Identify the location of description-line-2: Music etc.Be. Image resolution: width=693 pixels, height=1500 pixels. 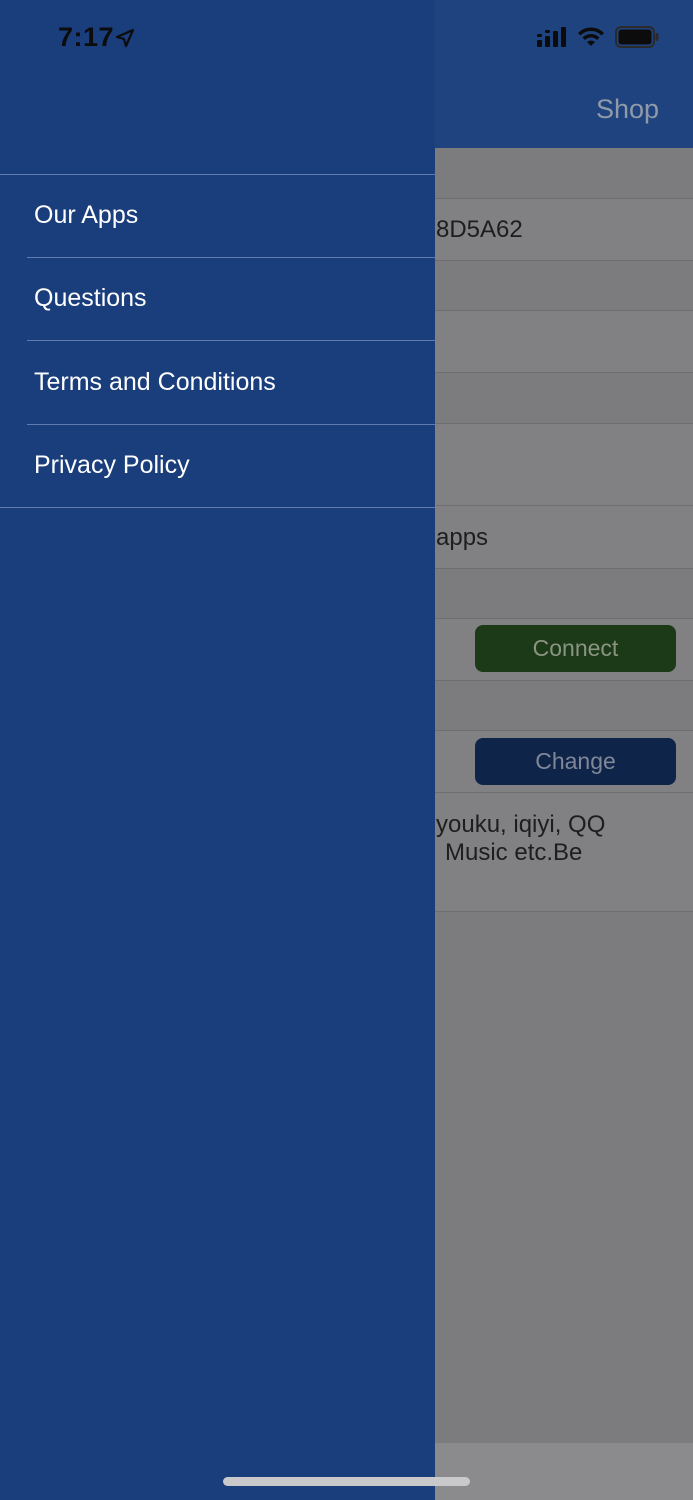
(514, 852).